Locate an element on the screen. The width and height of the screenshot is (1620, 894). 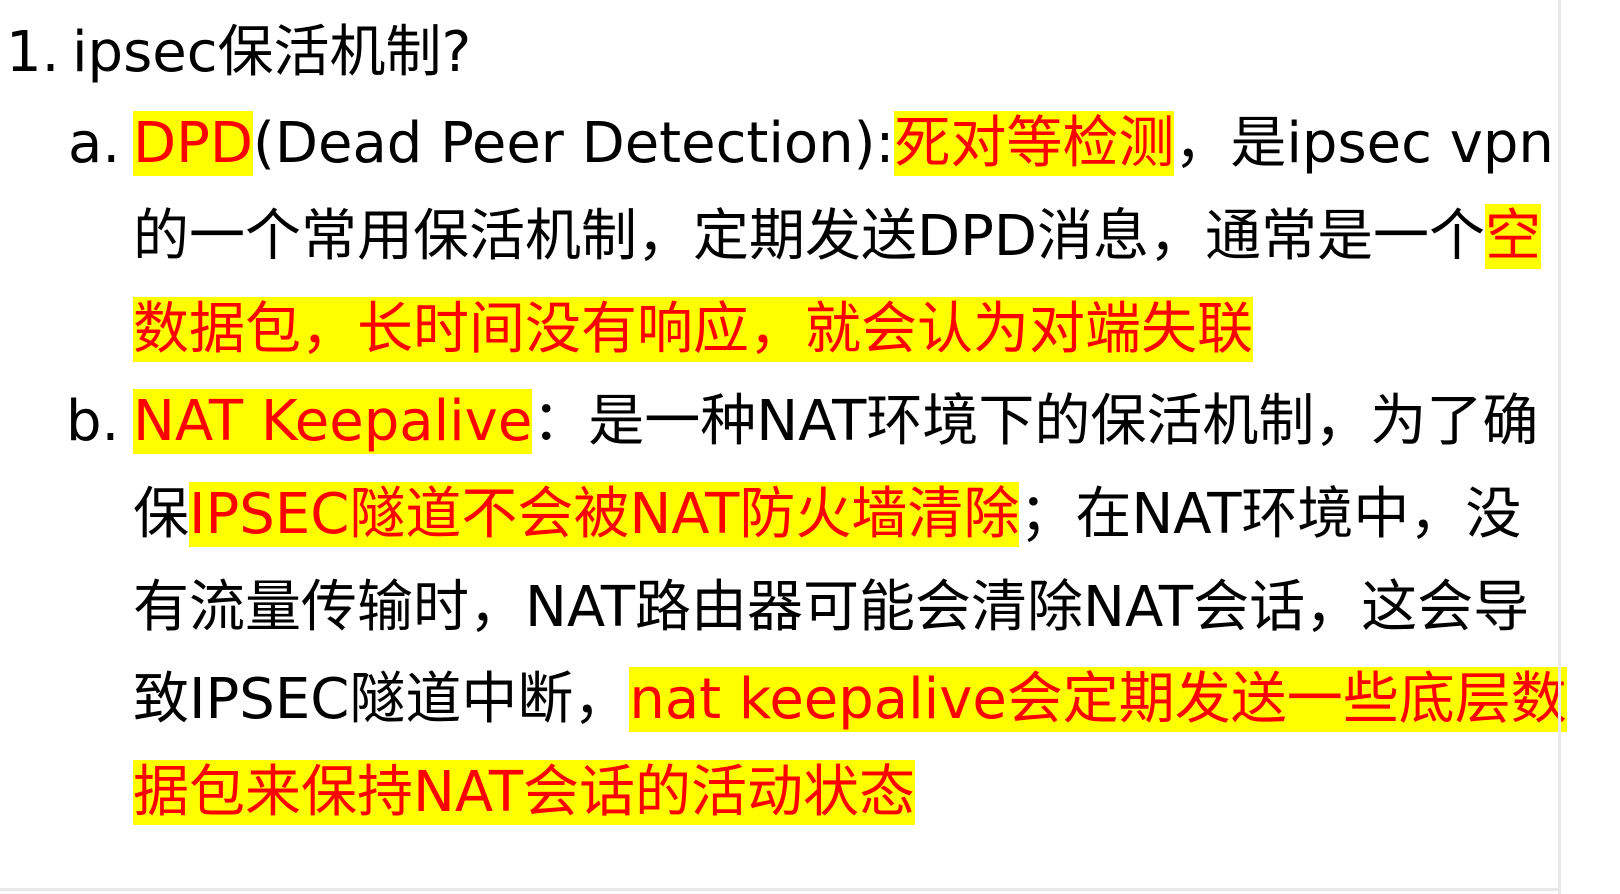
dpd-description: 的一个常用保活机制，定期发送DPD消息，通常是一个 is located at coordinates (809, 236).